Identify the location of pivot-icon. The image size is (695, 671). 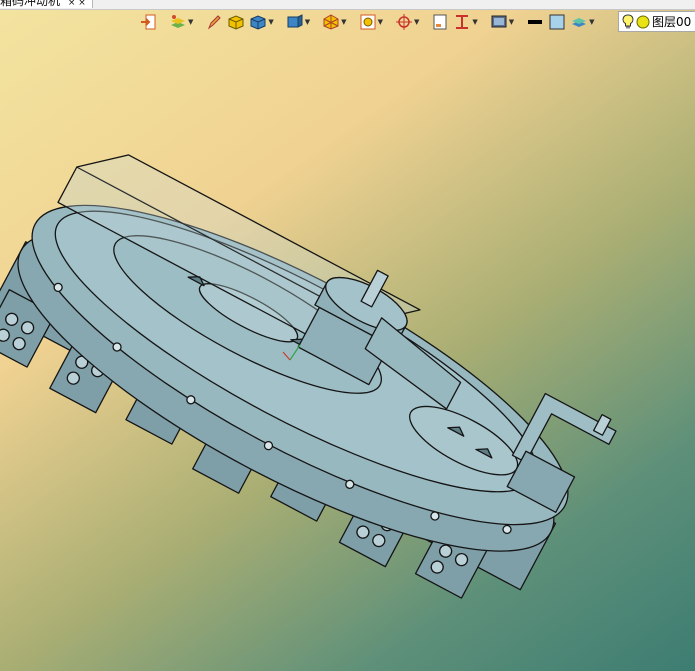
(403, 22).